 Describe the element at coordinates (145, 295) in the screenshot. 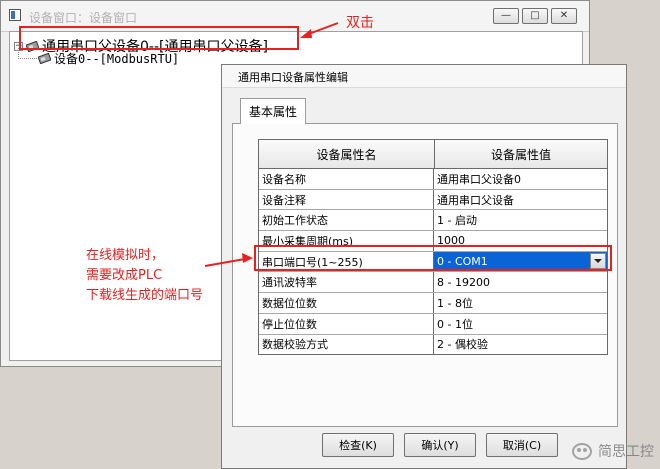

I see `annotation-note-line-3: 下载线生成的端口号` at that location.